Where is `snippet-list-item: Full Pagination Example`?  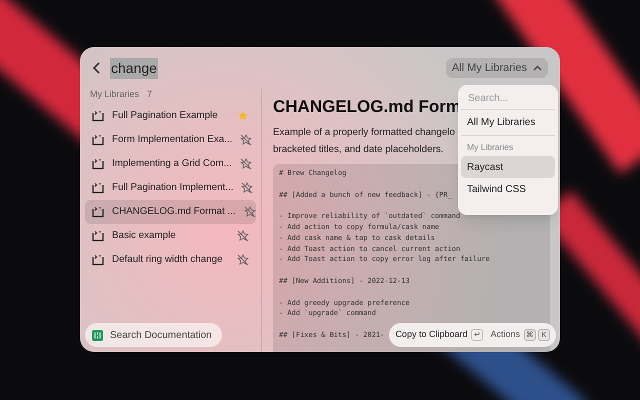 snippet-list-item: Full Pagination Example is located at coordinates (170, 116).